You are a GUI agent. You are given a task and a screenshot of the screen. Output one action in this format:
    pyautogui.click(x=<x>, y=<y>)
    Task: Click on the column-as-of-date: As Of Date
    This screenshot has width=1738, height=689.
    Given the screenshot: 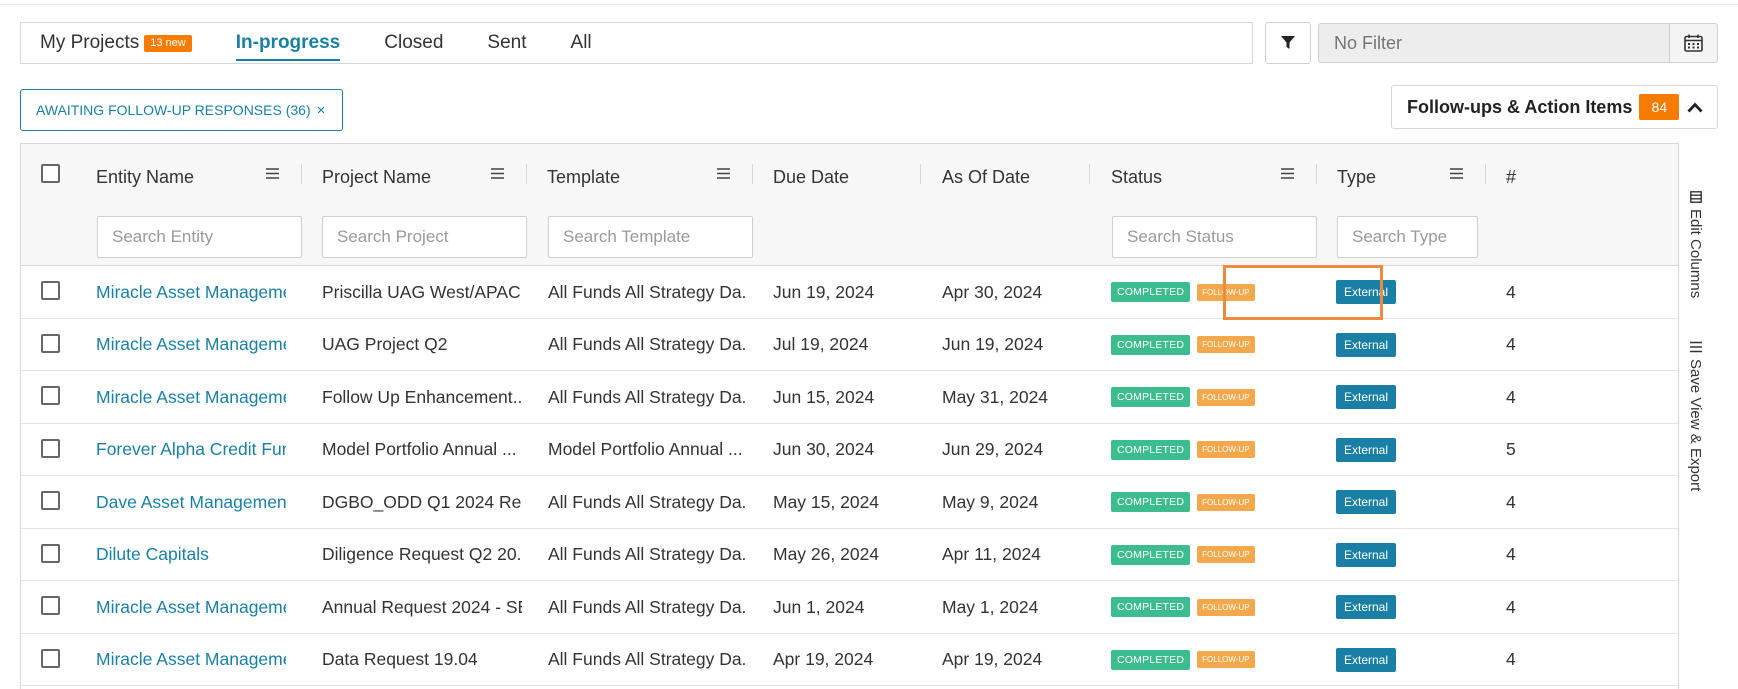 What is the action you would take?
    pyautogui.click(x=986, y=177)
    